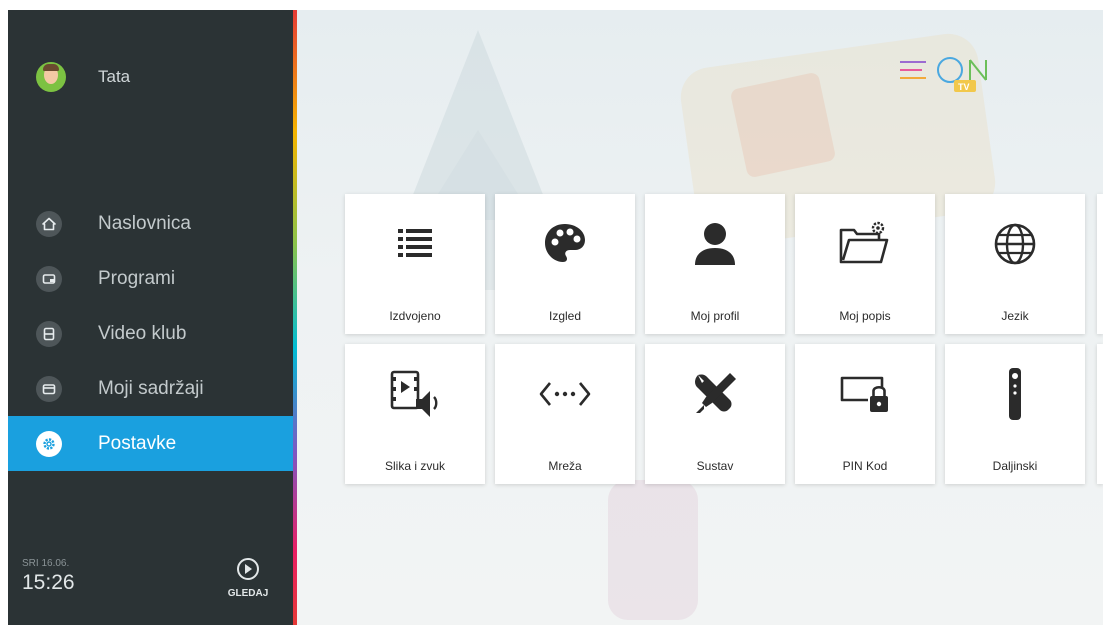  What do you see at coordinates (49, 223) in the screenshot?
I see `home-icon` at bounding box center [49, 223].